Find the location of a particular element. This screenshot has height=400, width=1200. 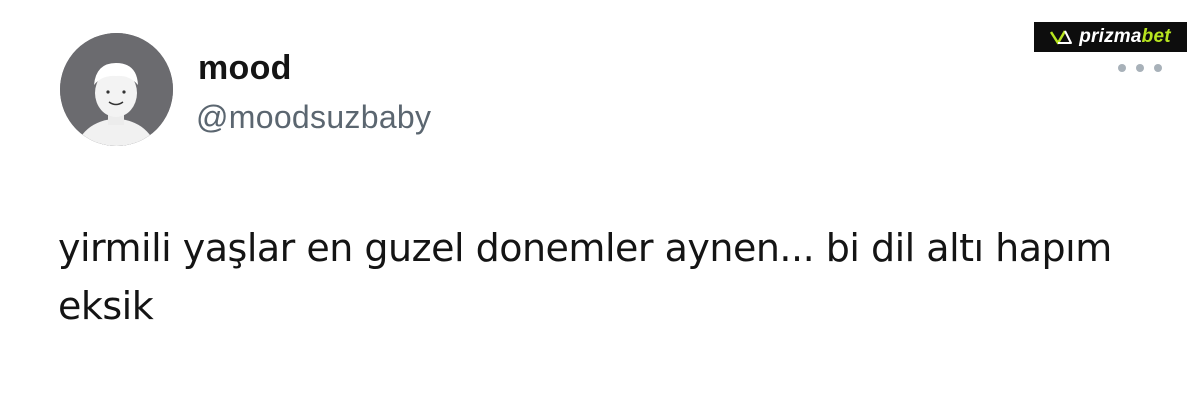

brand-watermark: prizmabet is located at coordinates (1110, 37).